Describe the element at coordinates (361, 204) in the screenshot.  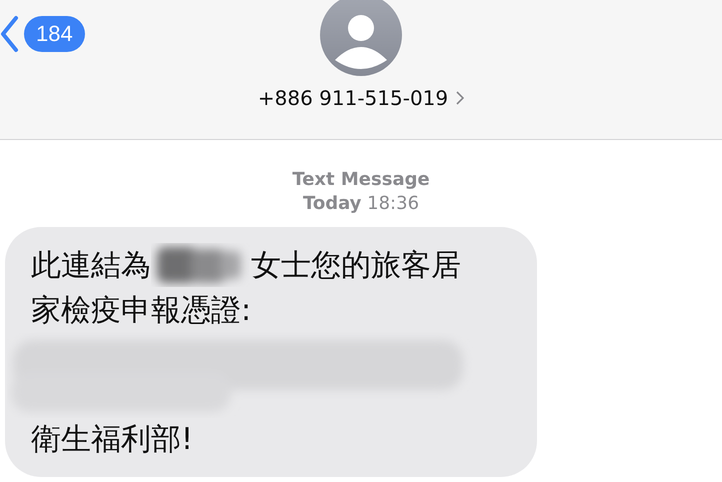
I see `message-timestamp: Today 18:36` at that location.